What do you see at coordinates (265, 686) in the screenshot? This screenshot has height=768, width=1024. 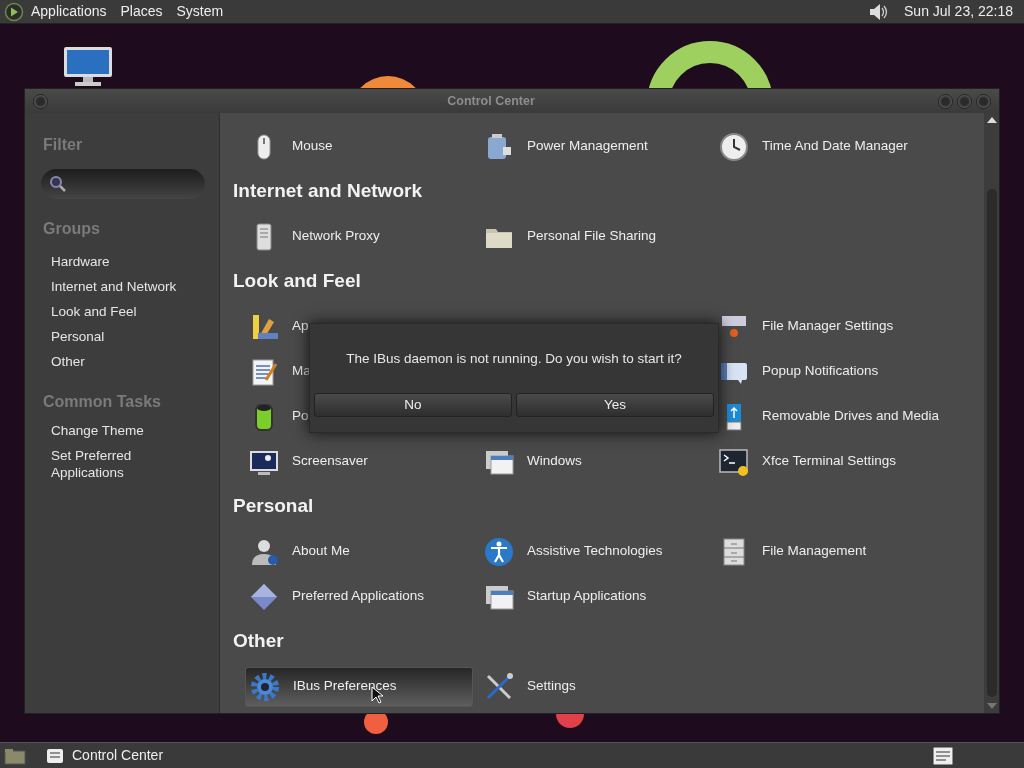 I see `gear-icon` at bounding box center [265, 686].